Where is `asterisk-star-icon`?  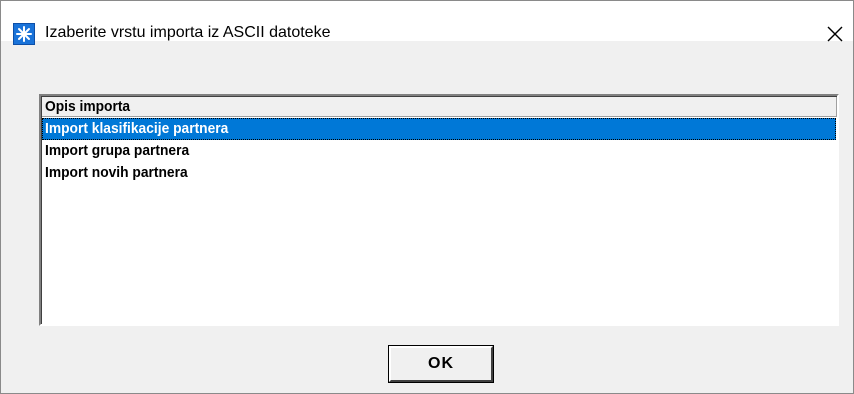 asterisk-star-icon is located at coordinates (24, 34).